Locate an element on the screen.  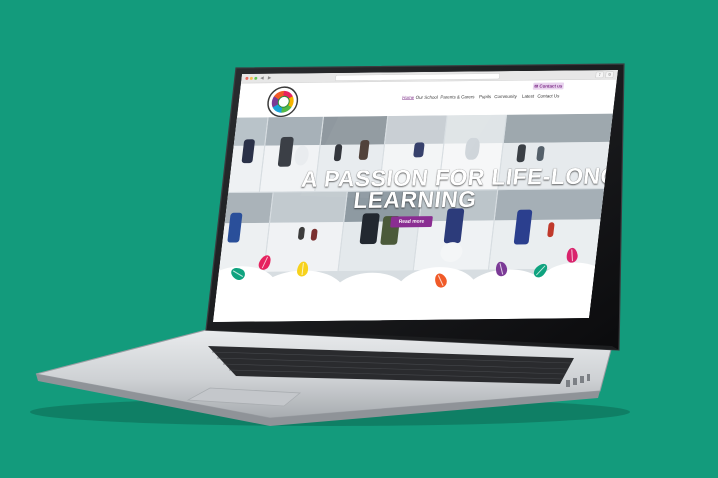
minimize-window-icon is located at coordinates (251, 78).